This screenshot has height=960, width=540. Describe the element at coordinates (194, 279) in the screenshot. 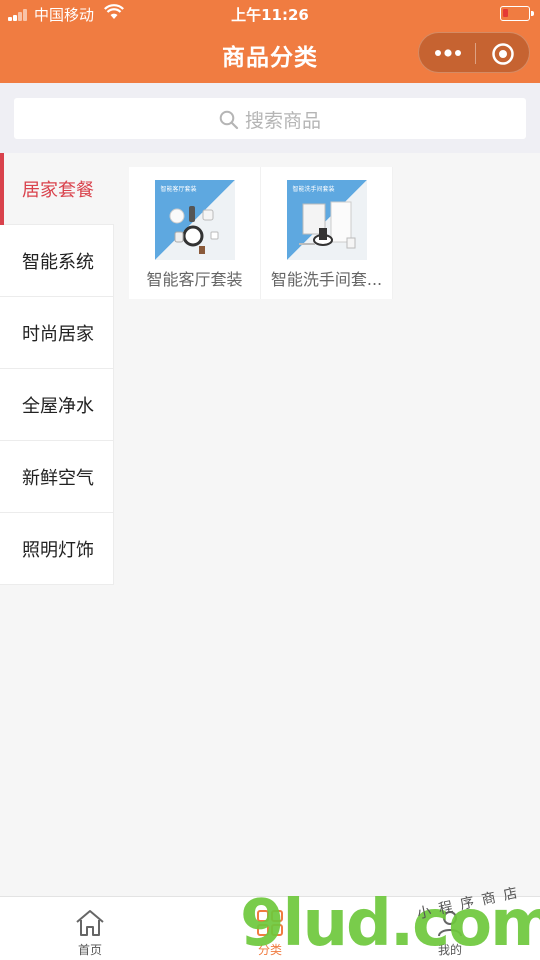

I see `product-name: 智能客厅套装` at that location.